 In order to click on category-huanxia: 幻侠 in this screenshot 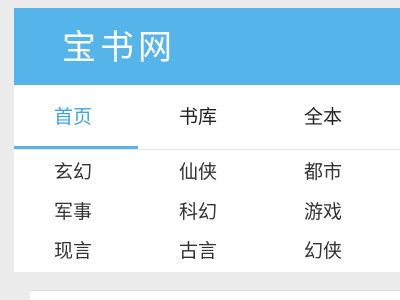, I will do `click(323, 251)`.